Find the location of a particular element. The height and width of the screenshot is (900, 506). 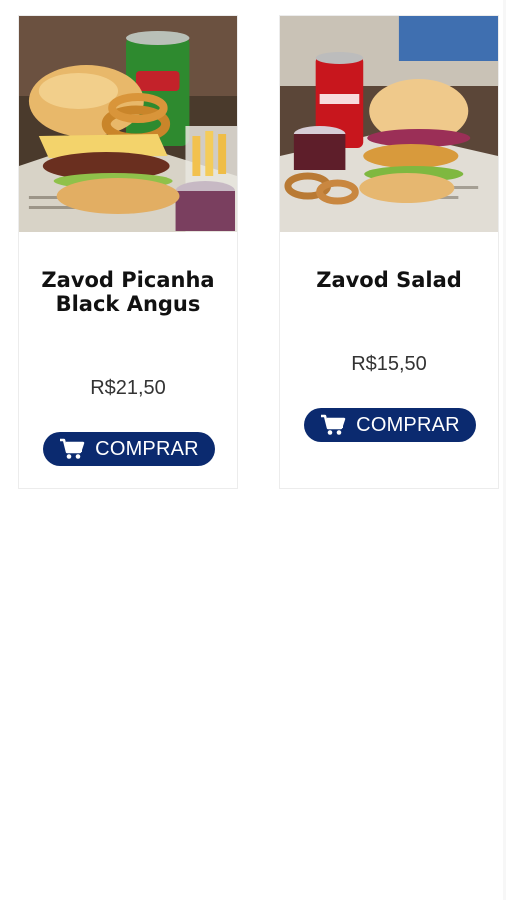

product-title: Zavod Picanha Black Angus is located at coordinates (128, 292).